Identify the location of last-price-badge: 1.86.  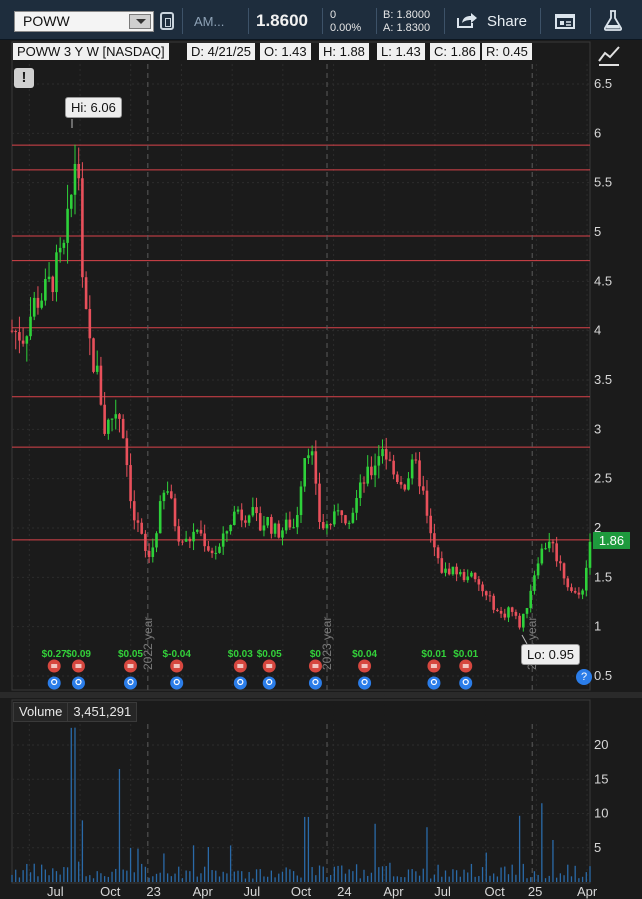
(611, 540).